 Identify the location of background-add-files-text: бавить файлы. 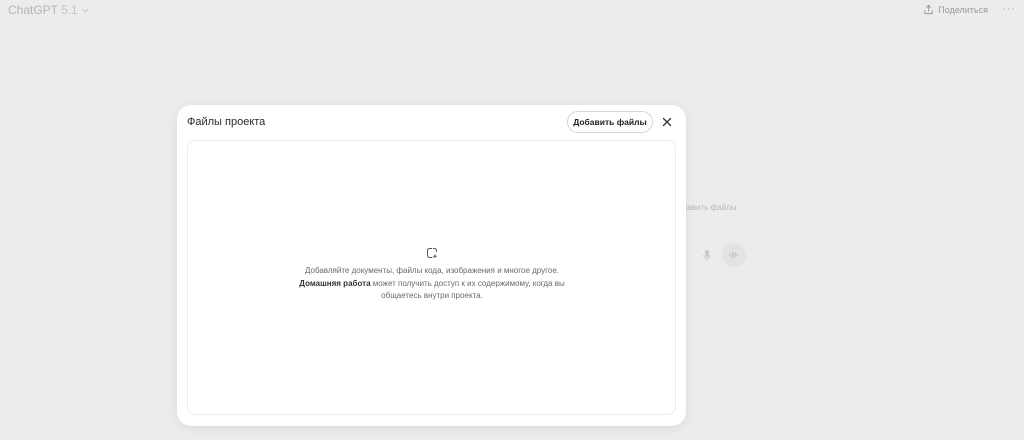
(710, 207).